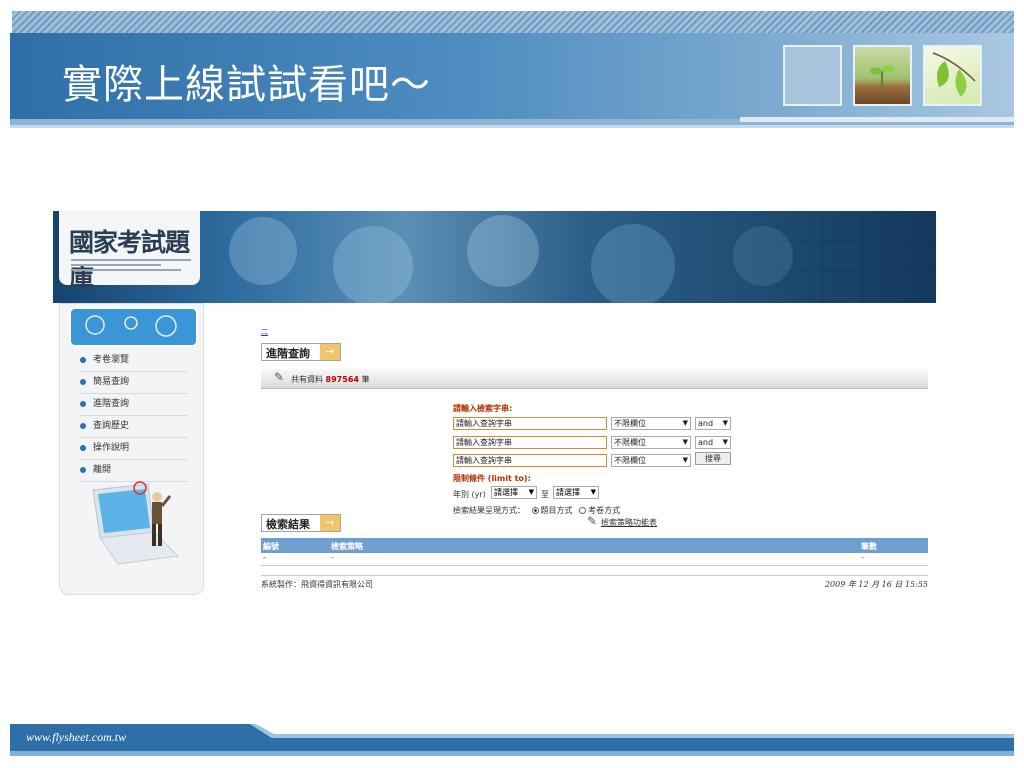 The image size is (1024, 768). What do you see at coordinates (869, 546) in the screenshot?
I see `col-header-count: 筆數` at bounding box center [869, 546].